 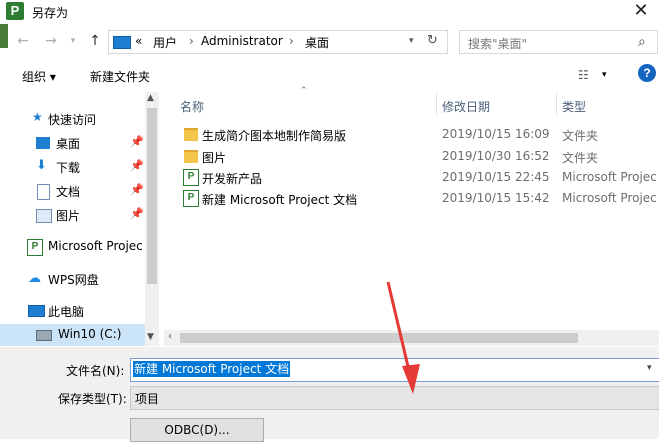 I want to click on nav-drive-c: Win10 (C:), so click(x=79, y=335).